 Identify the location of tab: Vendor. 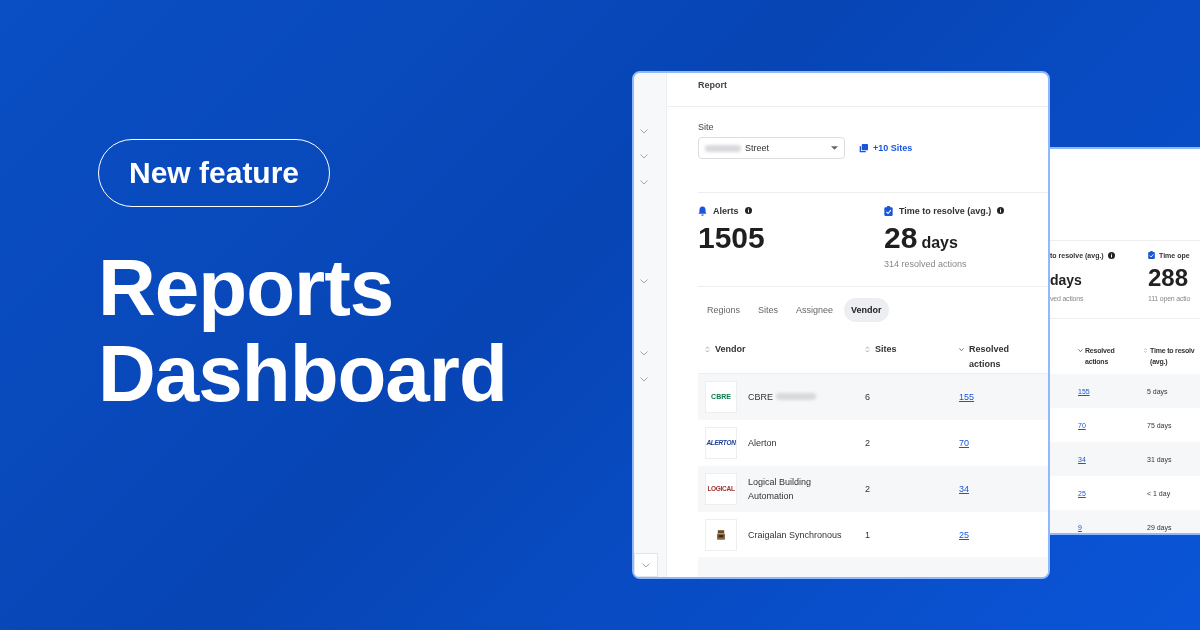
(866, 309).